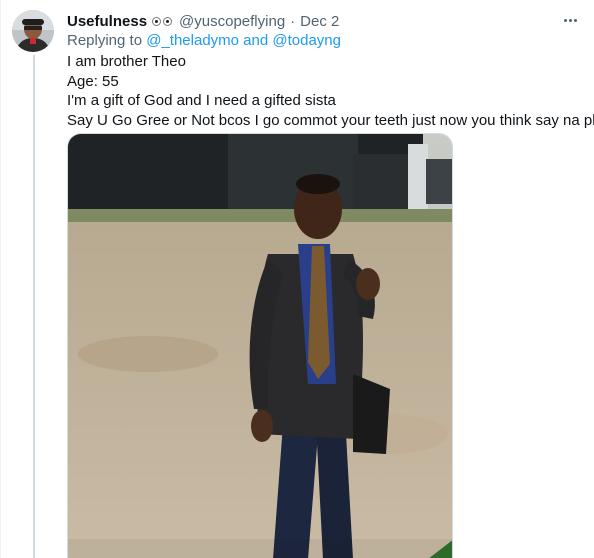 This screenshot has height=558, width=594. I want to click on mention-joiner: and, so click(256, 40).